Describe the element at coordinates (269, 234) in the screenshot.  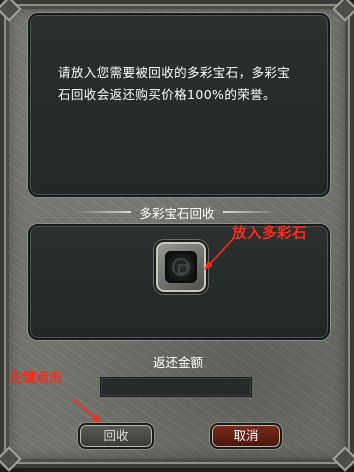
I see `annotation-place-gem: 放入多彩石` at that location.